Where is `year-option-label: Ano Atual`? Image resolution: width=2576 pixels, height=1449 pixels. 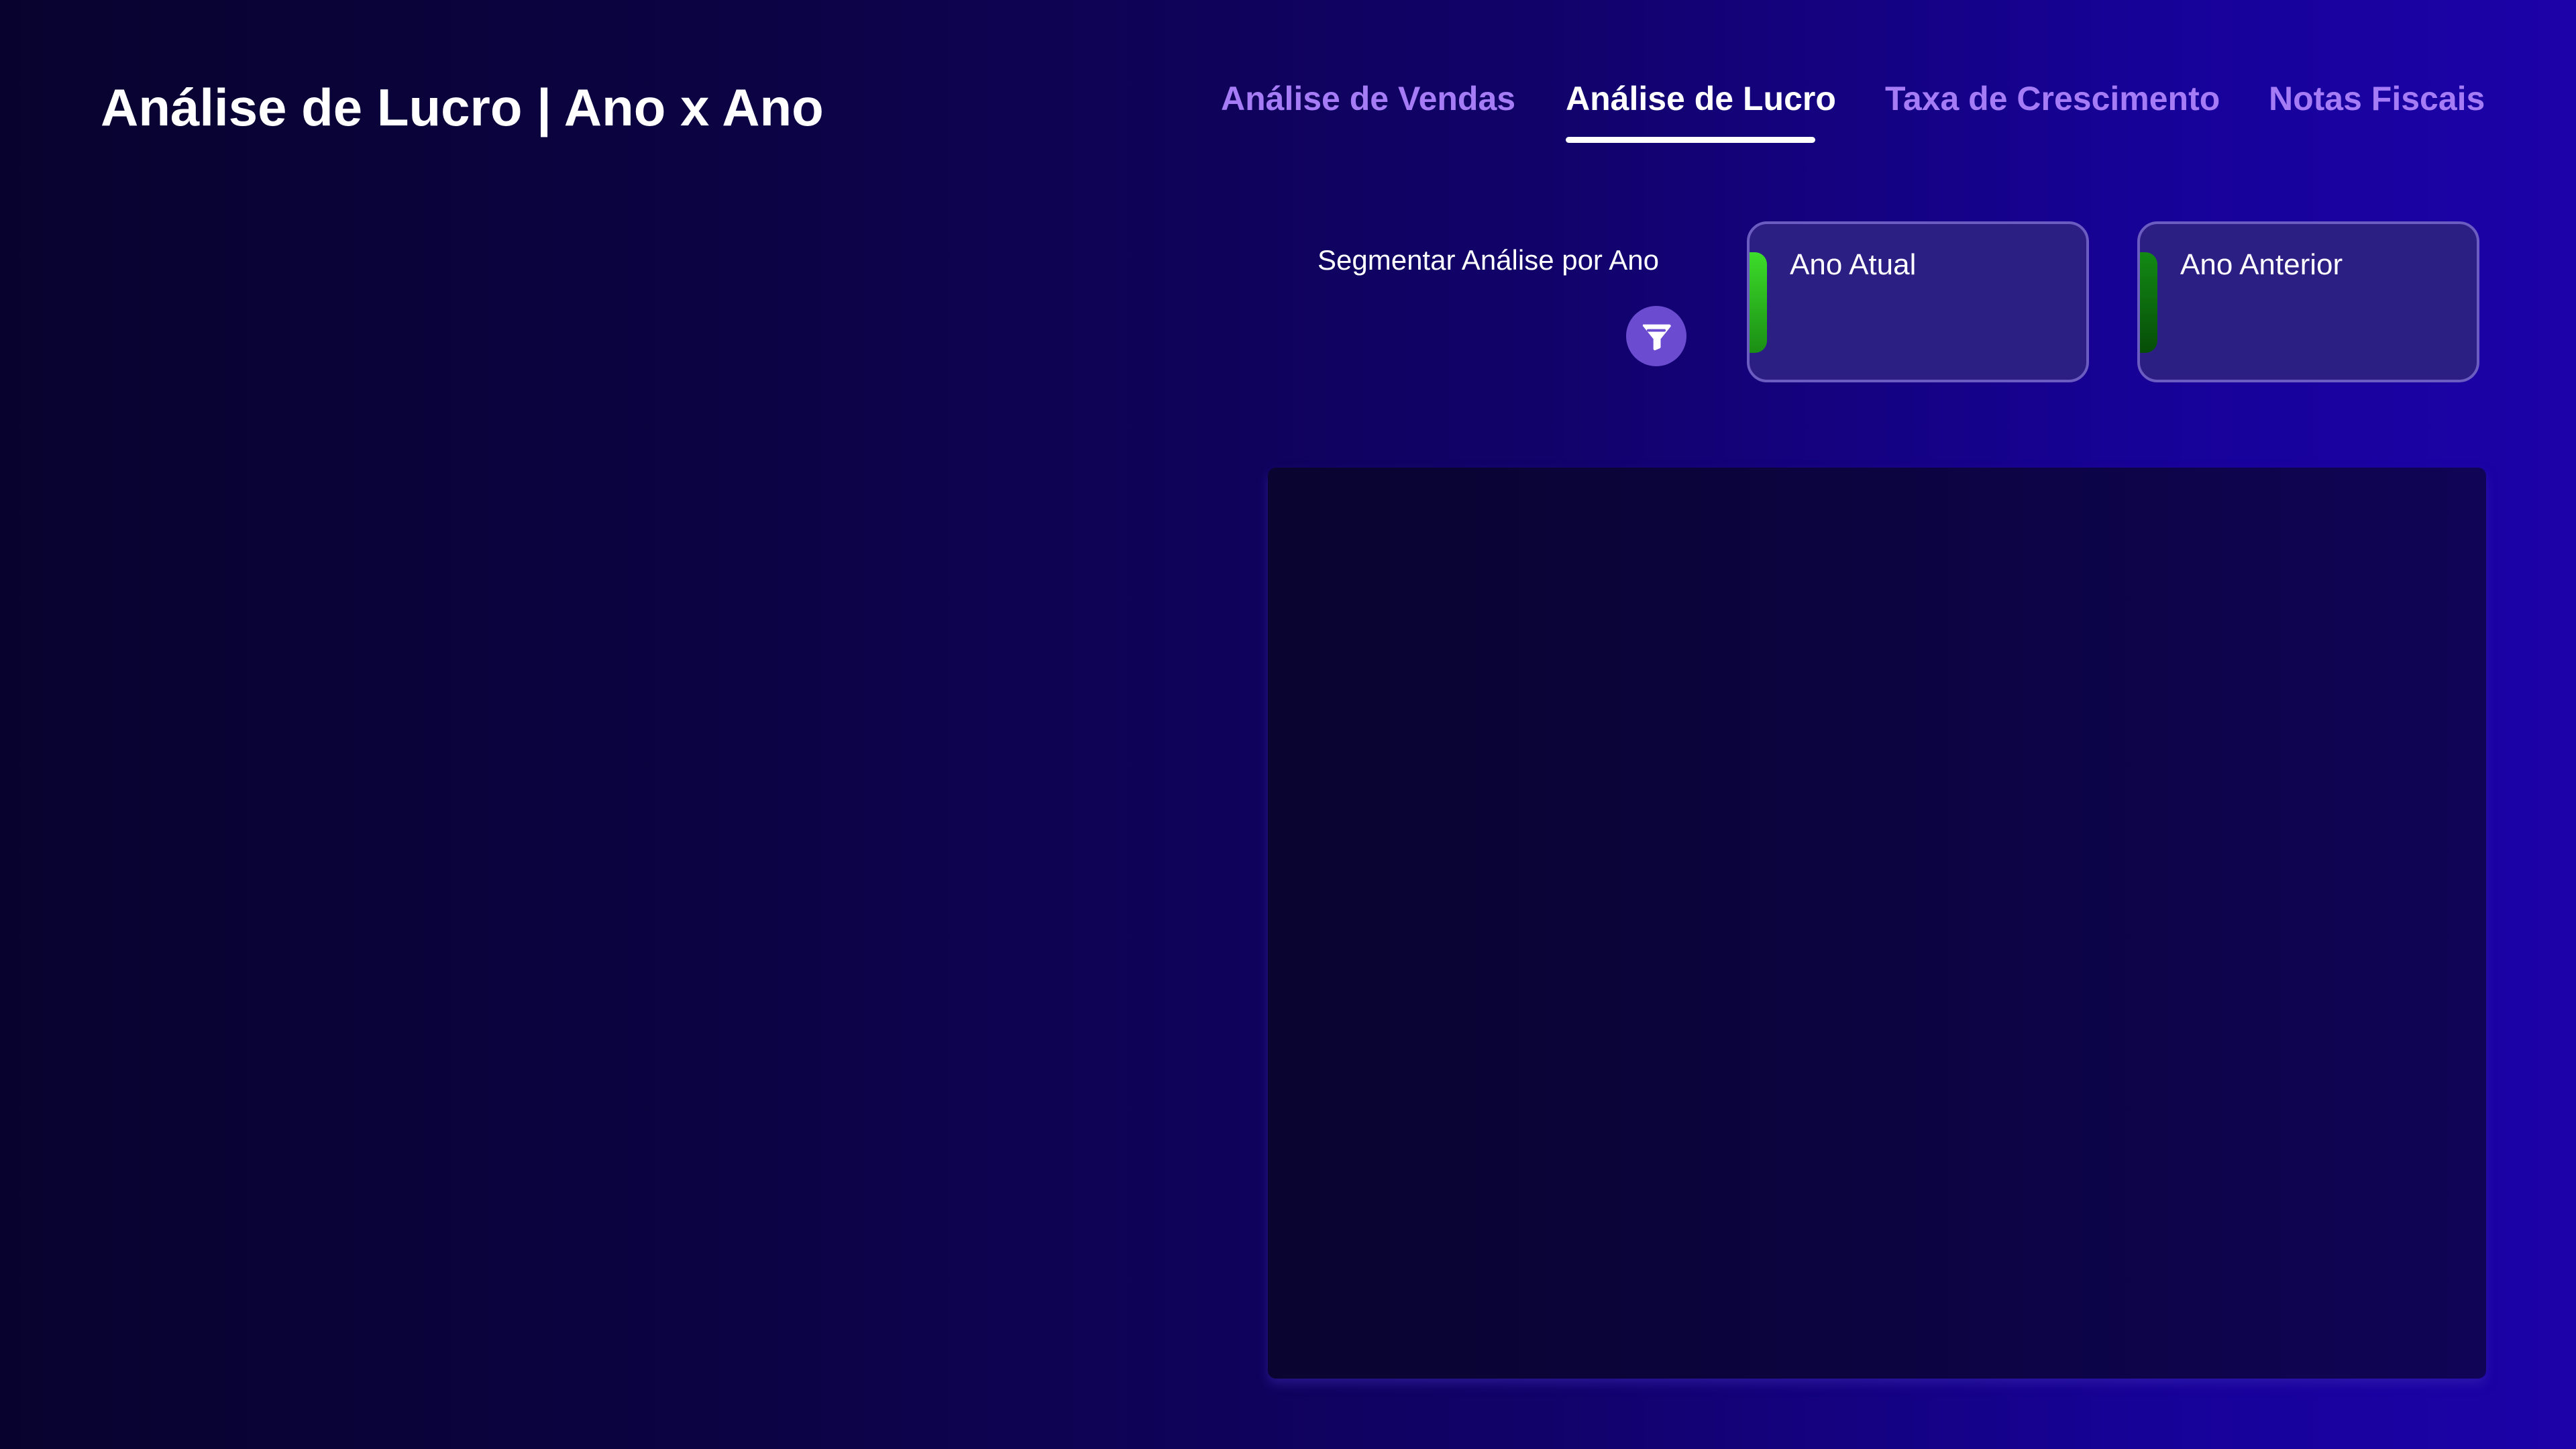
year-option-label: Ano Atual is located at coordinates (1853, 264).